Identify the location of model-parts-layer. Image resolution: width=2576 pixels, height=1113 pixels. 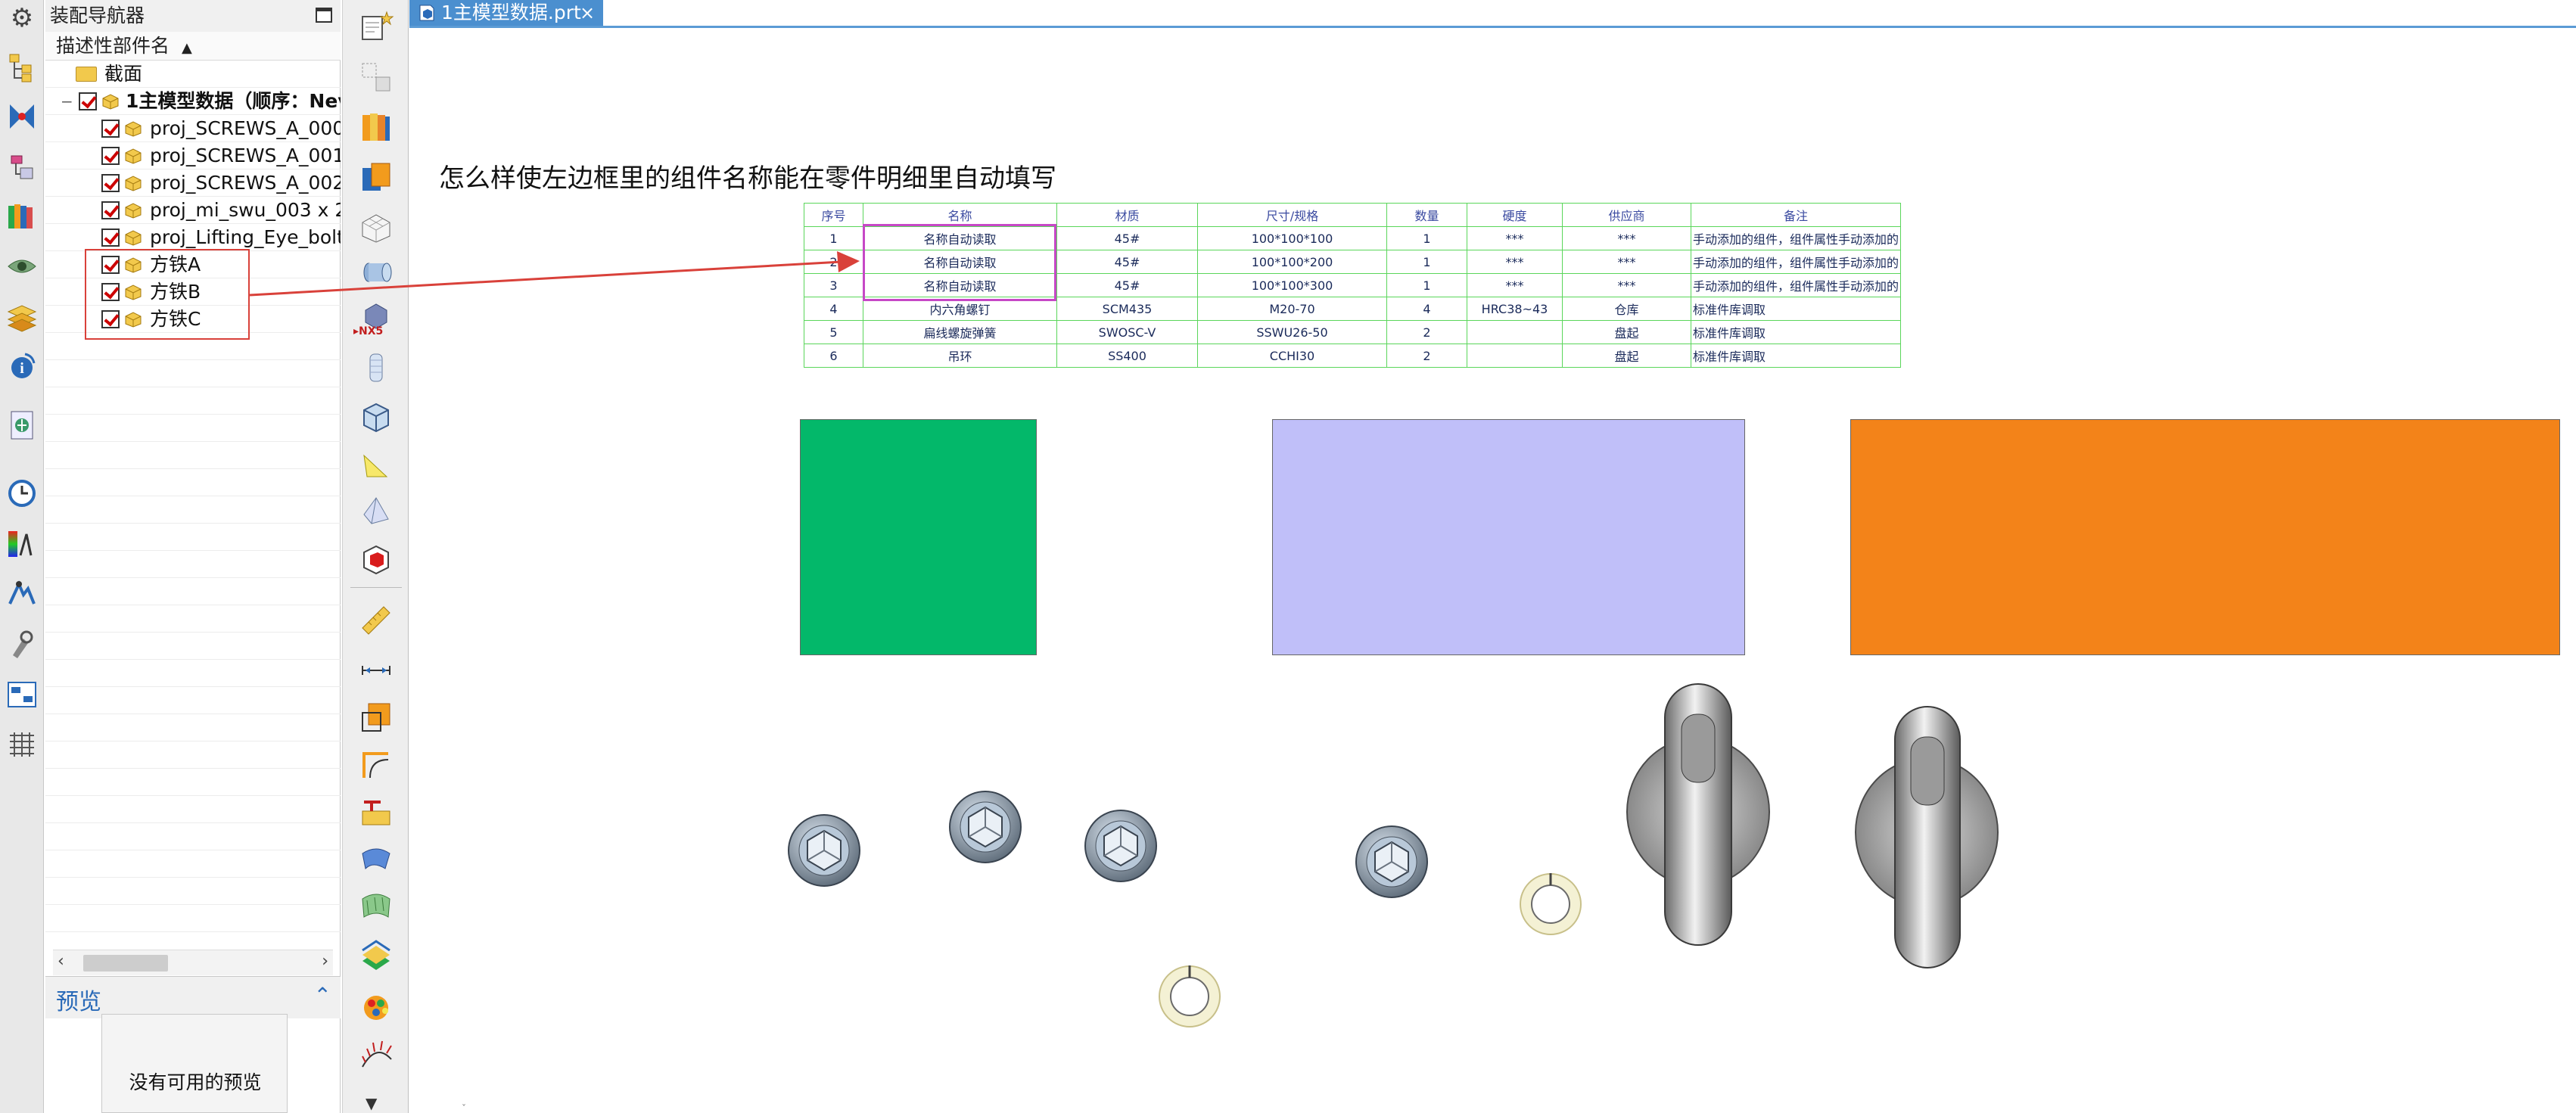
(1393, 855).